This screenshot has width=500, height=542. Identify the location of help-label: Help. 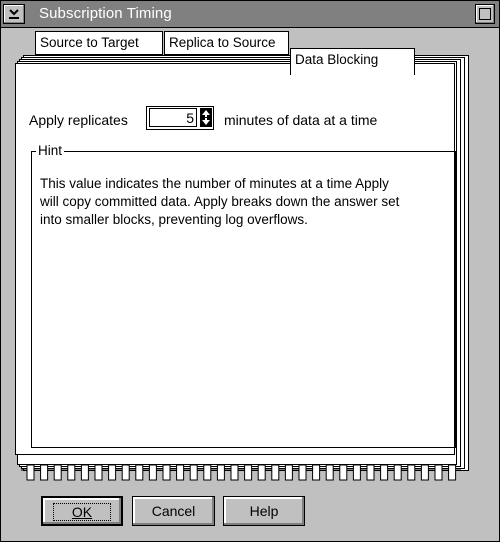
(264, 511).